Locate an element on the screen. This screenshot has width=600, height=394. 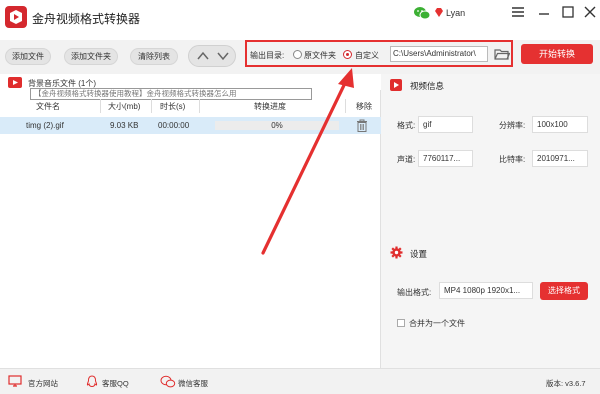
video-info-title: 视频信息 is located at coordinates (427, 86).